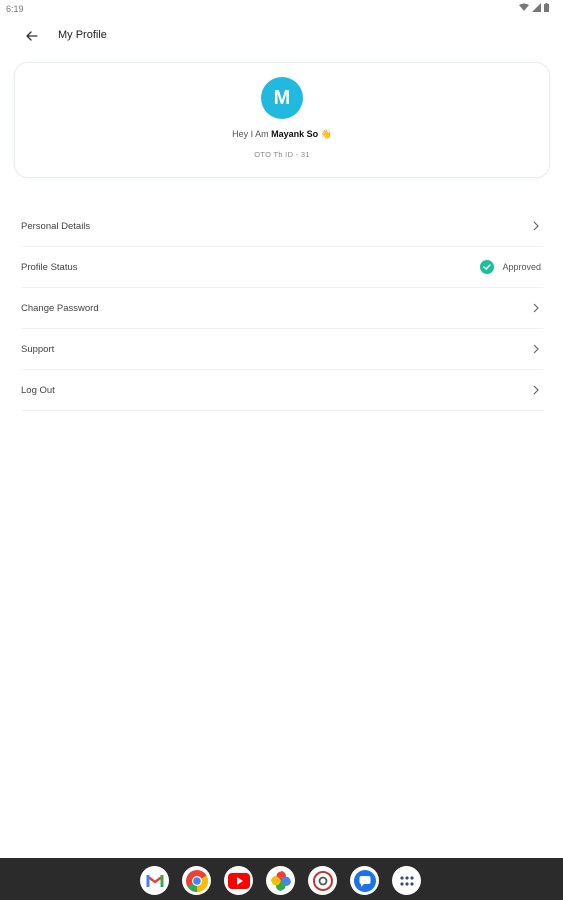 This screenshot has width=563, height=900. What do you see at coordinates (295, 134) in the screenshot?
I see `user-name: Mayank So` at bounding box center [295, 134].